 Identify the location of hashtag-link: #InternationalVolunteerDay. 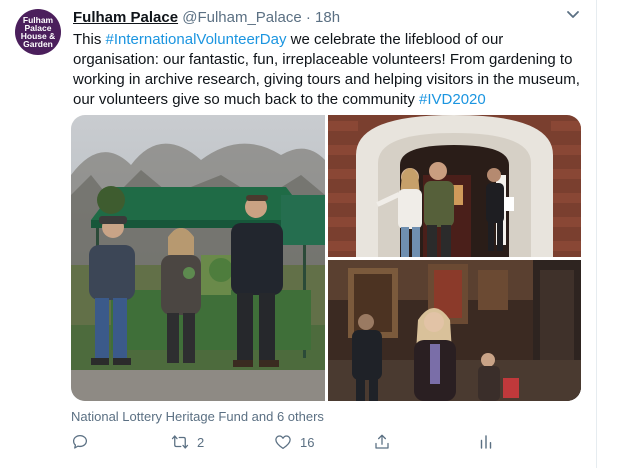
(196, 39).